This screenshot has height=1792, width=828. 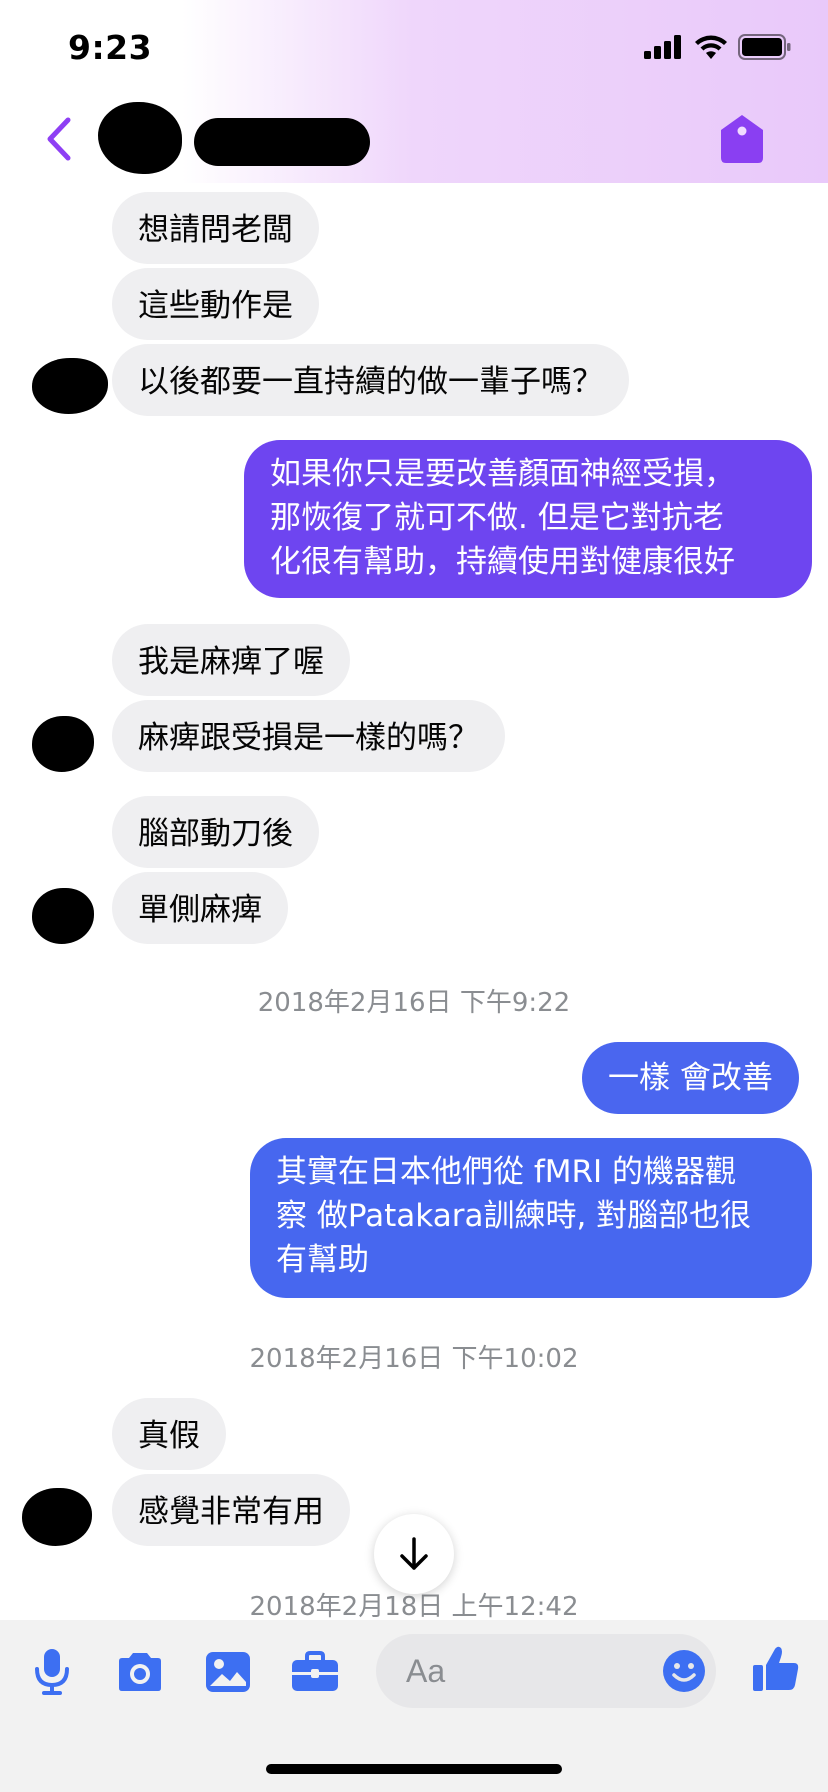 What do you see at coordinates (711, 47) in the screenshot?
I see `wifi-icon` at bounding box center [711, 47].